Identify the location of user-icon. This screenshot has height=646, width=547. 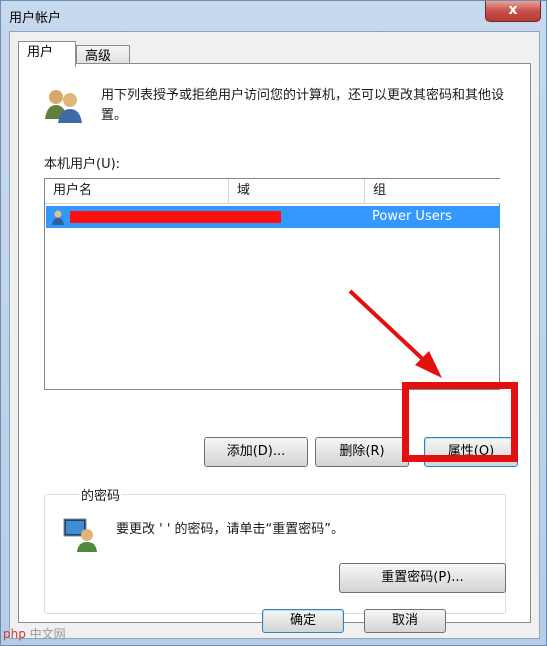
(58, 217).